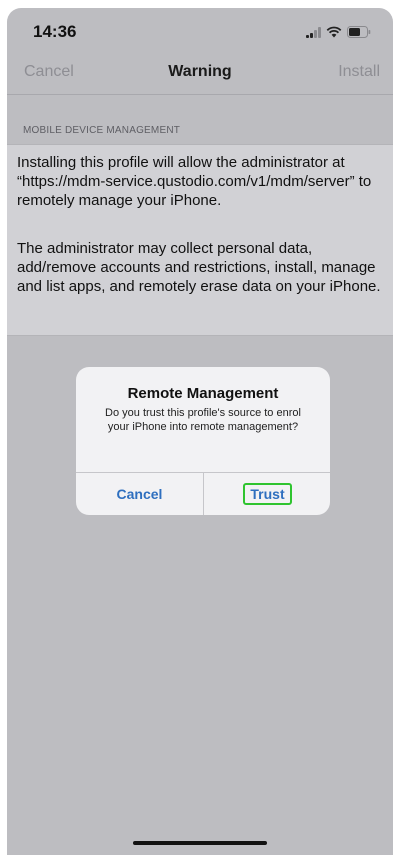 Image resolution: width=400 pixels, height=855 pixels. What do you see at coordinates (334, 32) in the screenshot?
I see `wifi-icon` at bounding box center [334, 32].